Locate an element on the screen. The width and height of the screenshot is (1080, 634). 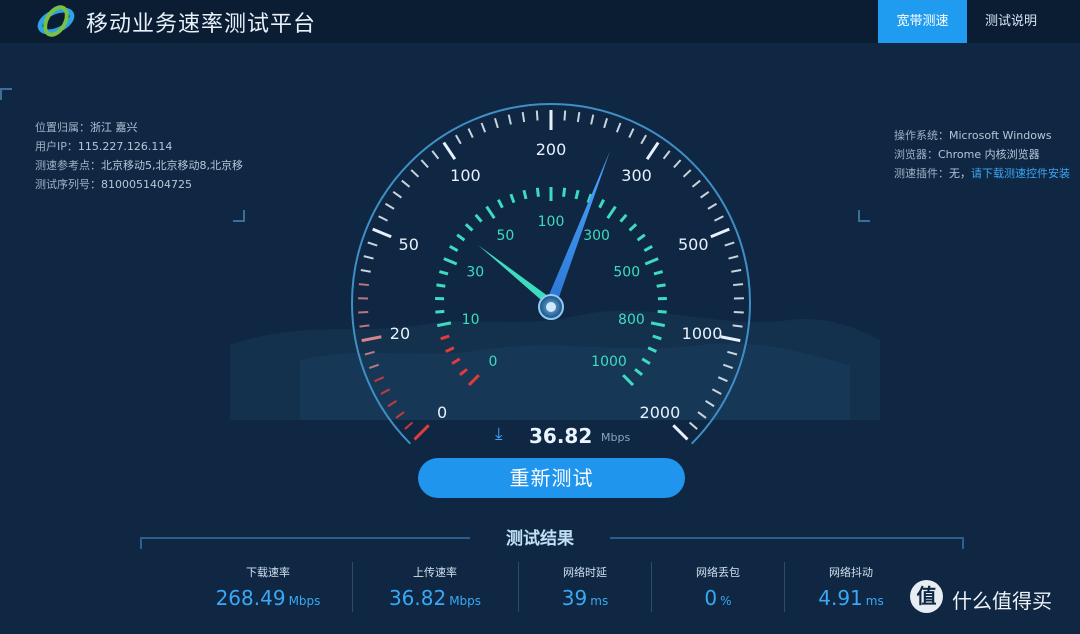
watermark-text: 什么值得买 is located at coordinates (1002, 599).